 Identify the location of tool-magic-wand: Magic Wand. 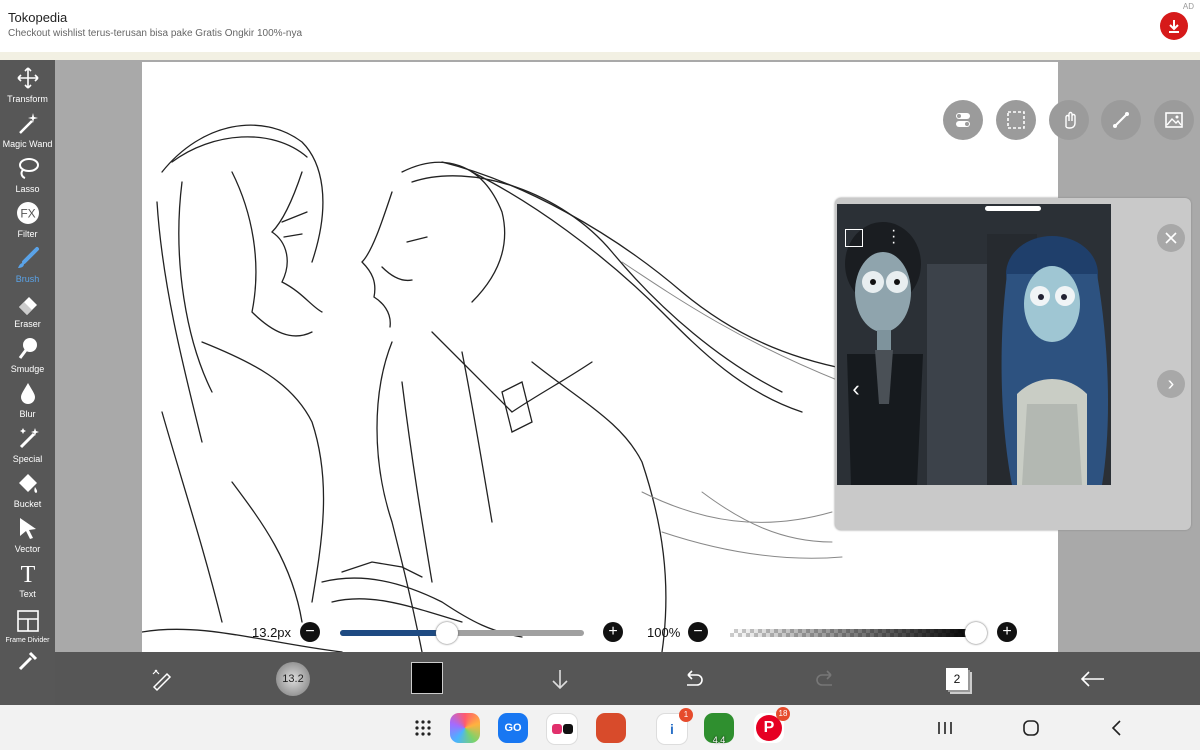
(27, 127).